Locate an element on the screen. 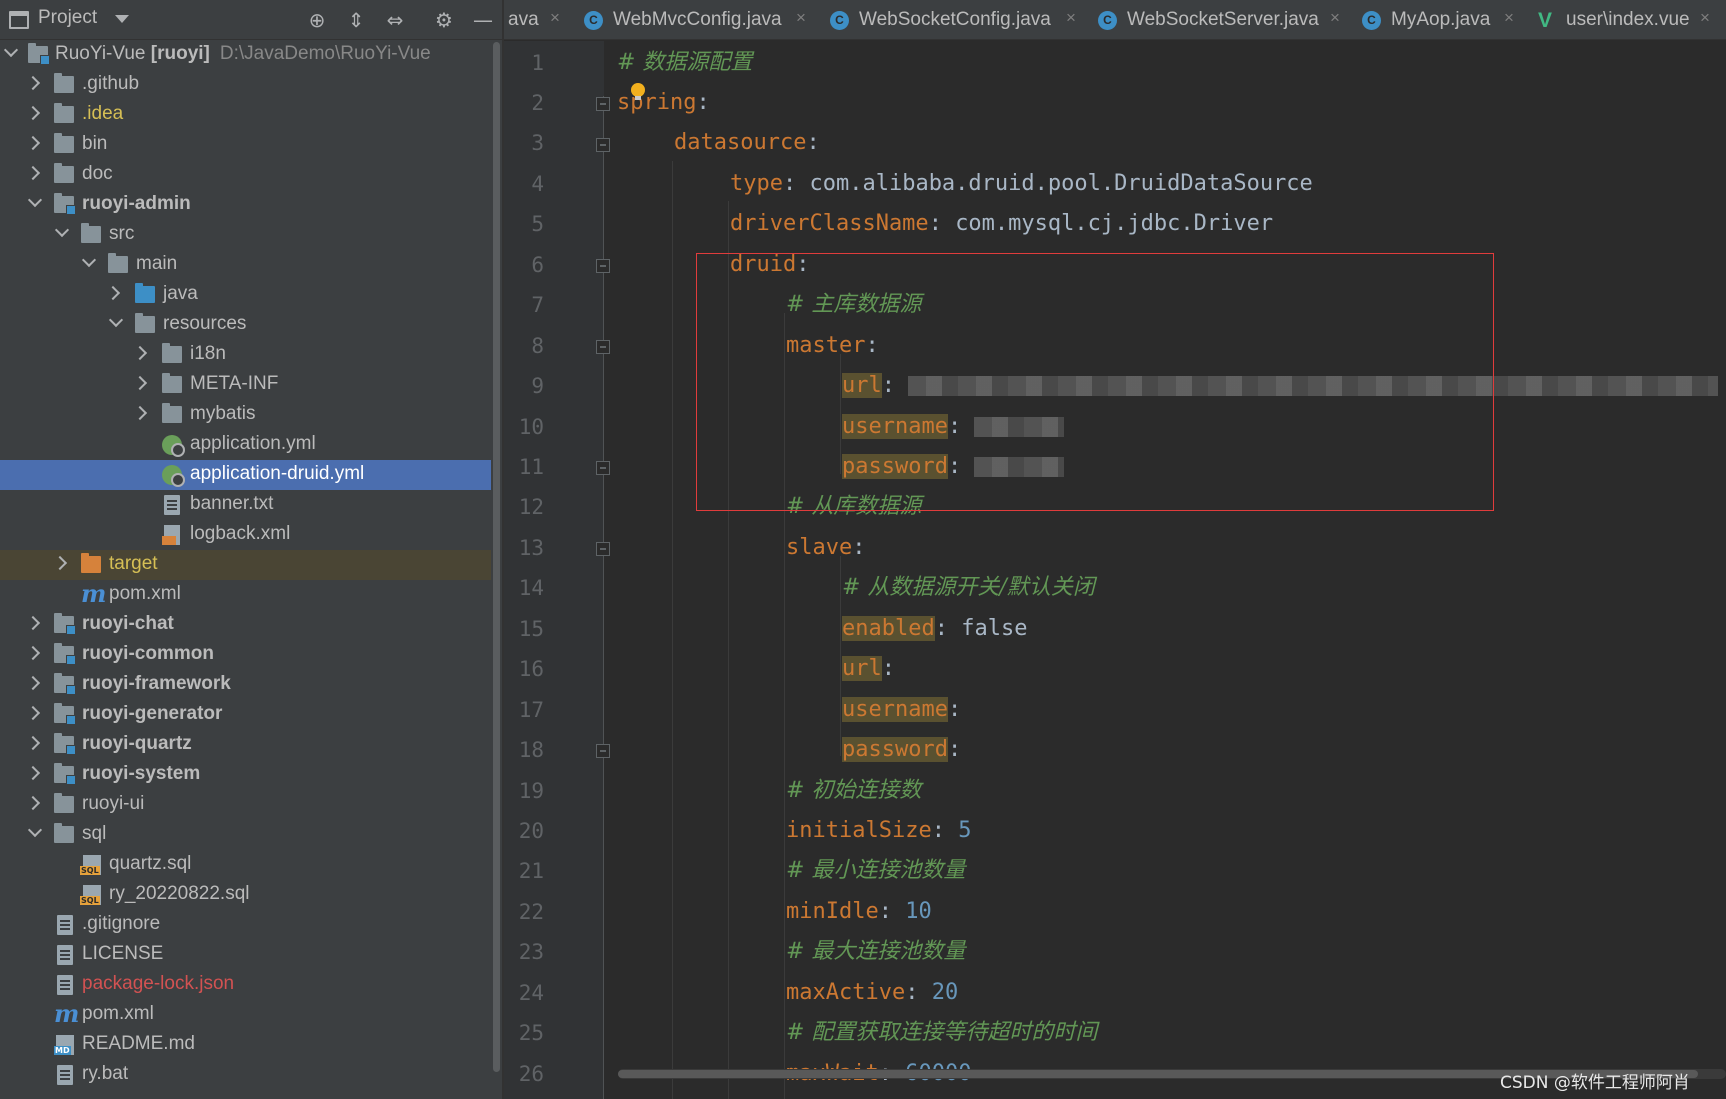 Image resolution: width=1726 pixels, height=1099 pixels. gear-icon: ⚙ is located at coordinates (444, 20).